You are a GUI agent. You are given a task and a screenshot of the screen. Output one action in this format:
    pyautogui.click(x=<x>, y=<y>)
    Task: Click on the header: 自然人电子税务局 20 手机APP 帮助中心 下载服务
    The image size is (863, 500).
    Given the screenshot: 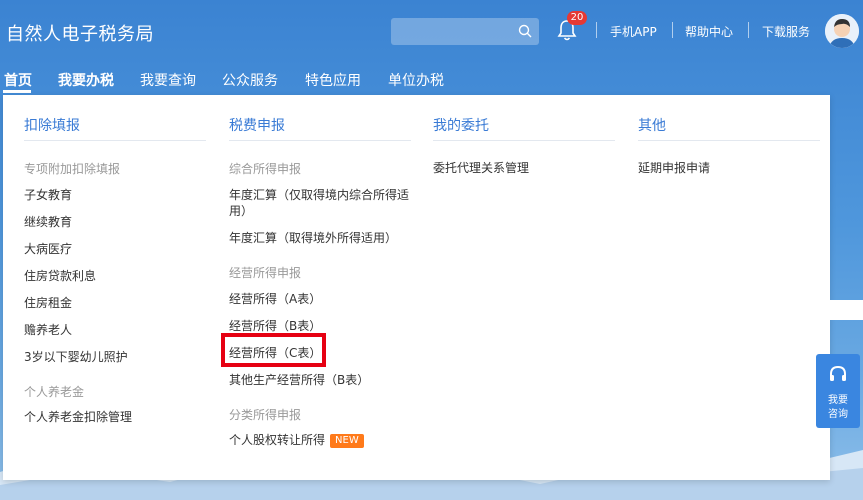 What is the action you would take?
    pyautogui.click(x=431, y=32)
    